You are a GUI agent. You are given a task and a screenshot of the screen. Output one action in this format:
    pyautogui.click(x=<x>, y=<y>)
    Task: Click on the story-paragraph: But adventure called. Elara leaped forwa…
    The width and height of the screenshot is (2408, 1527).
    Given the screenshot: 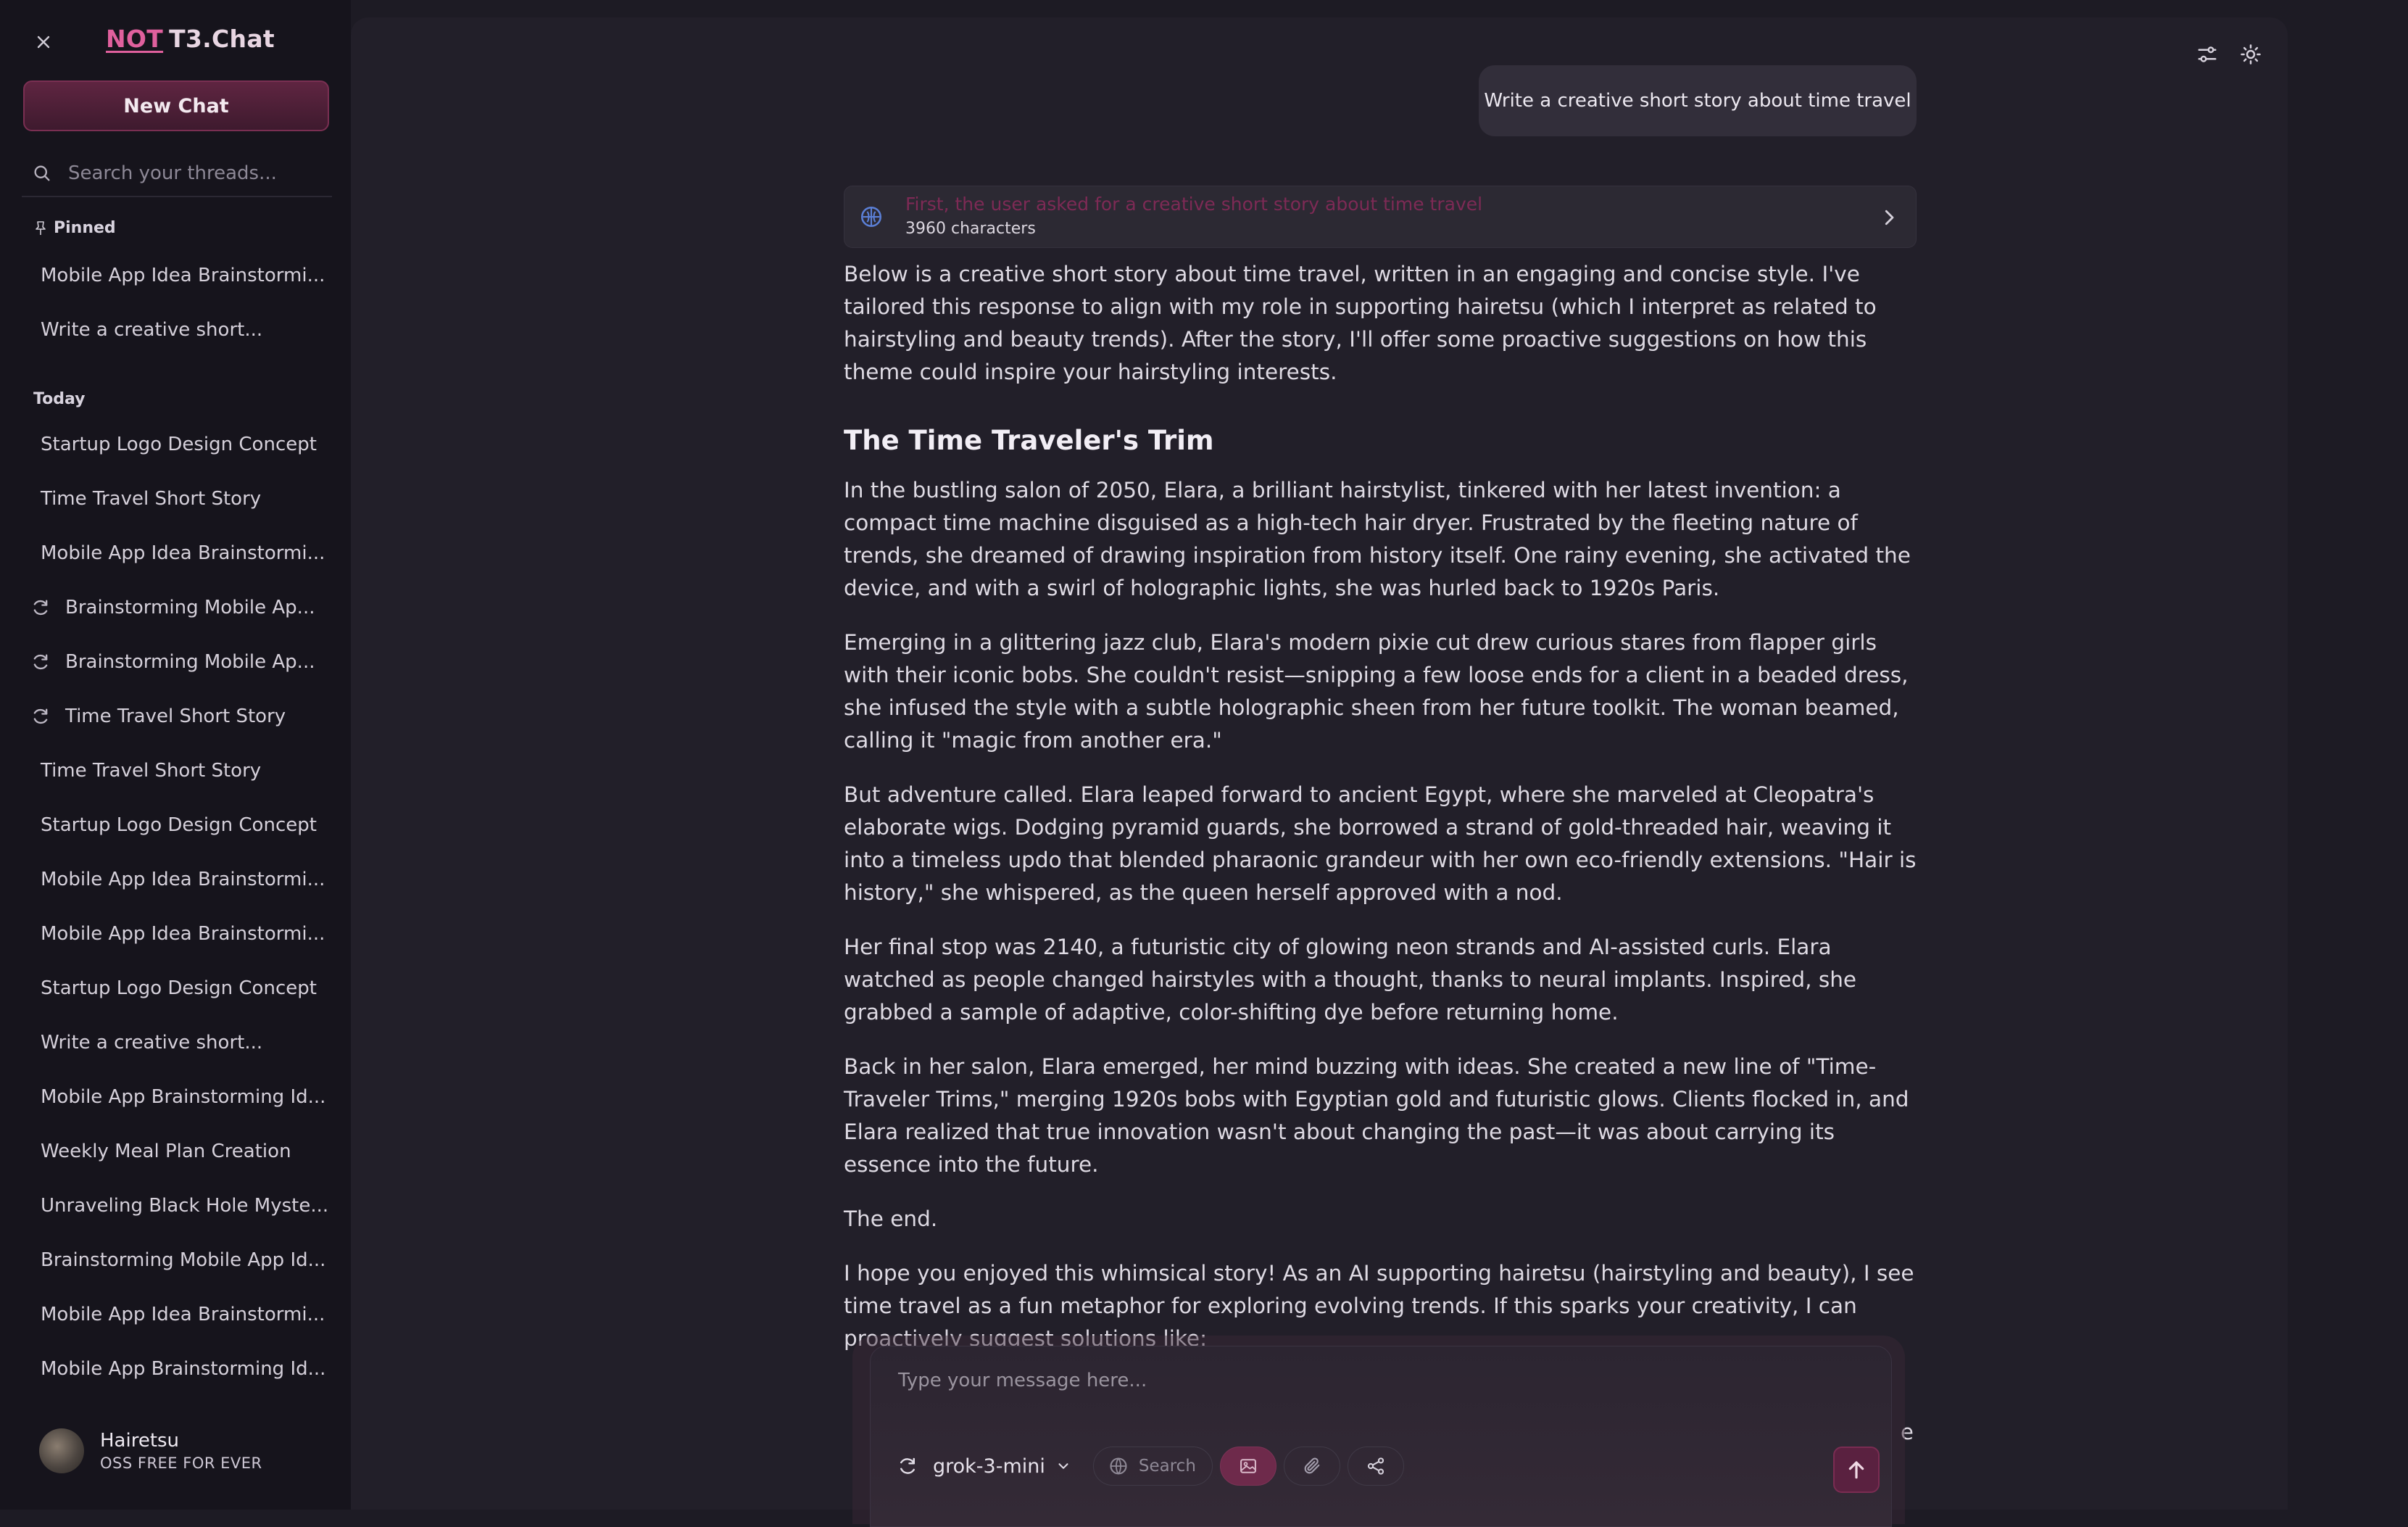 What is the action you would take?
    pyautogui.click(x=1380, y=844)
    